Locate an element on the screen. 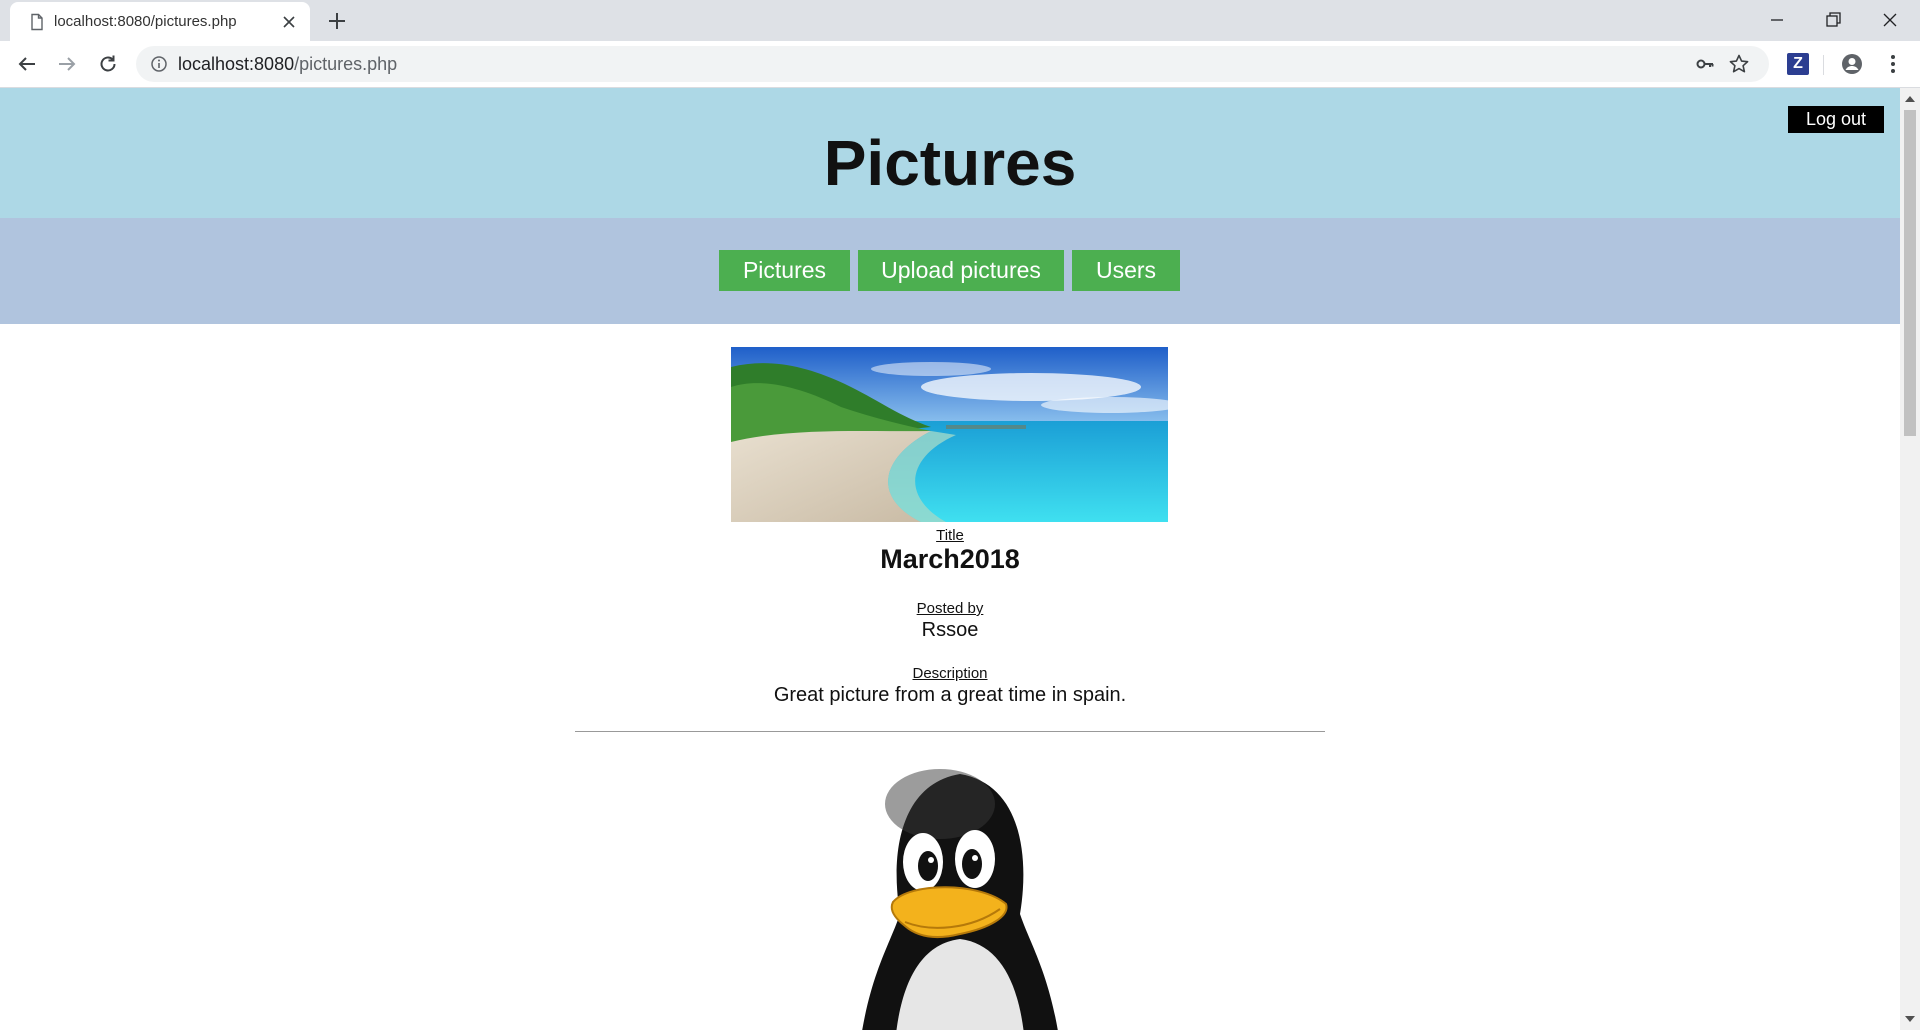 The image size is (1920, 1030). url-host: localhost:8080 is located at coordinates (236, 64).